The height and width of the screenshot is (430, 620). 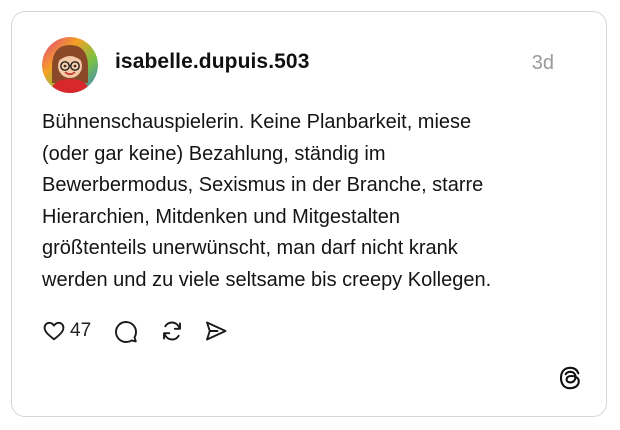 I want to click on avatar-image, so click(x=70, y=65).